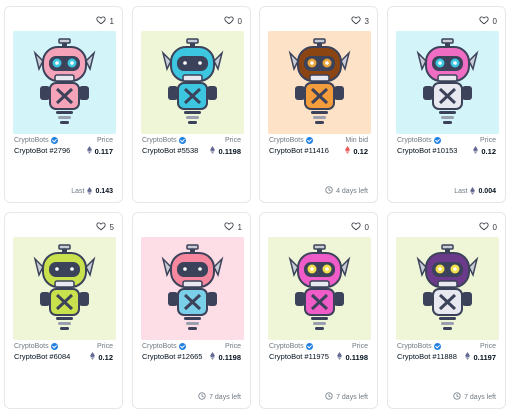  I want to click on nft-name: CryptoBot #10153, so click(427, 151).